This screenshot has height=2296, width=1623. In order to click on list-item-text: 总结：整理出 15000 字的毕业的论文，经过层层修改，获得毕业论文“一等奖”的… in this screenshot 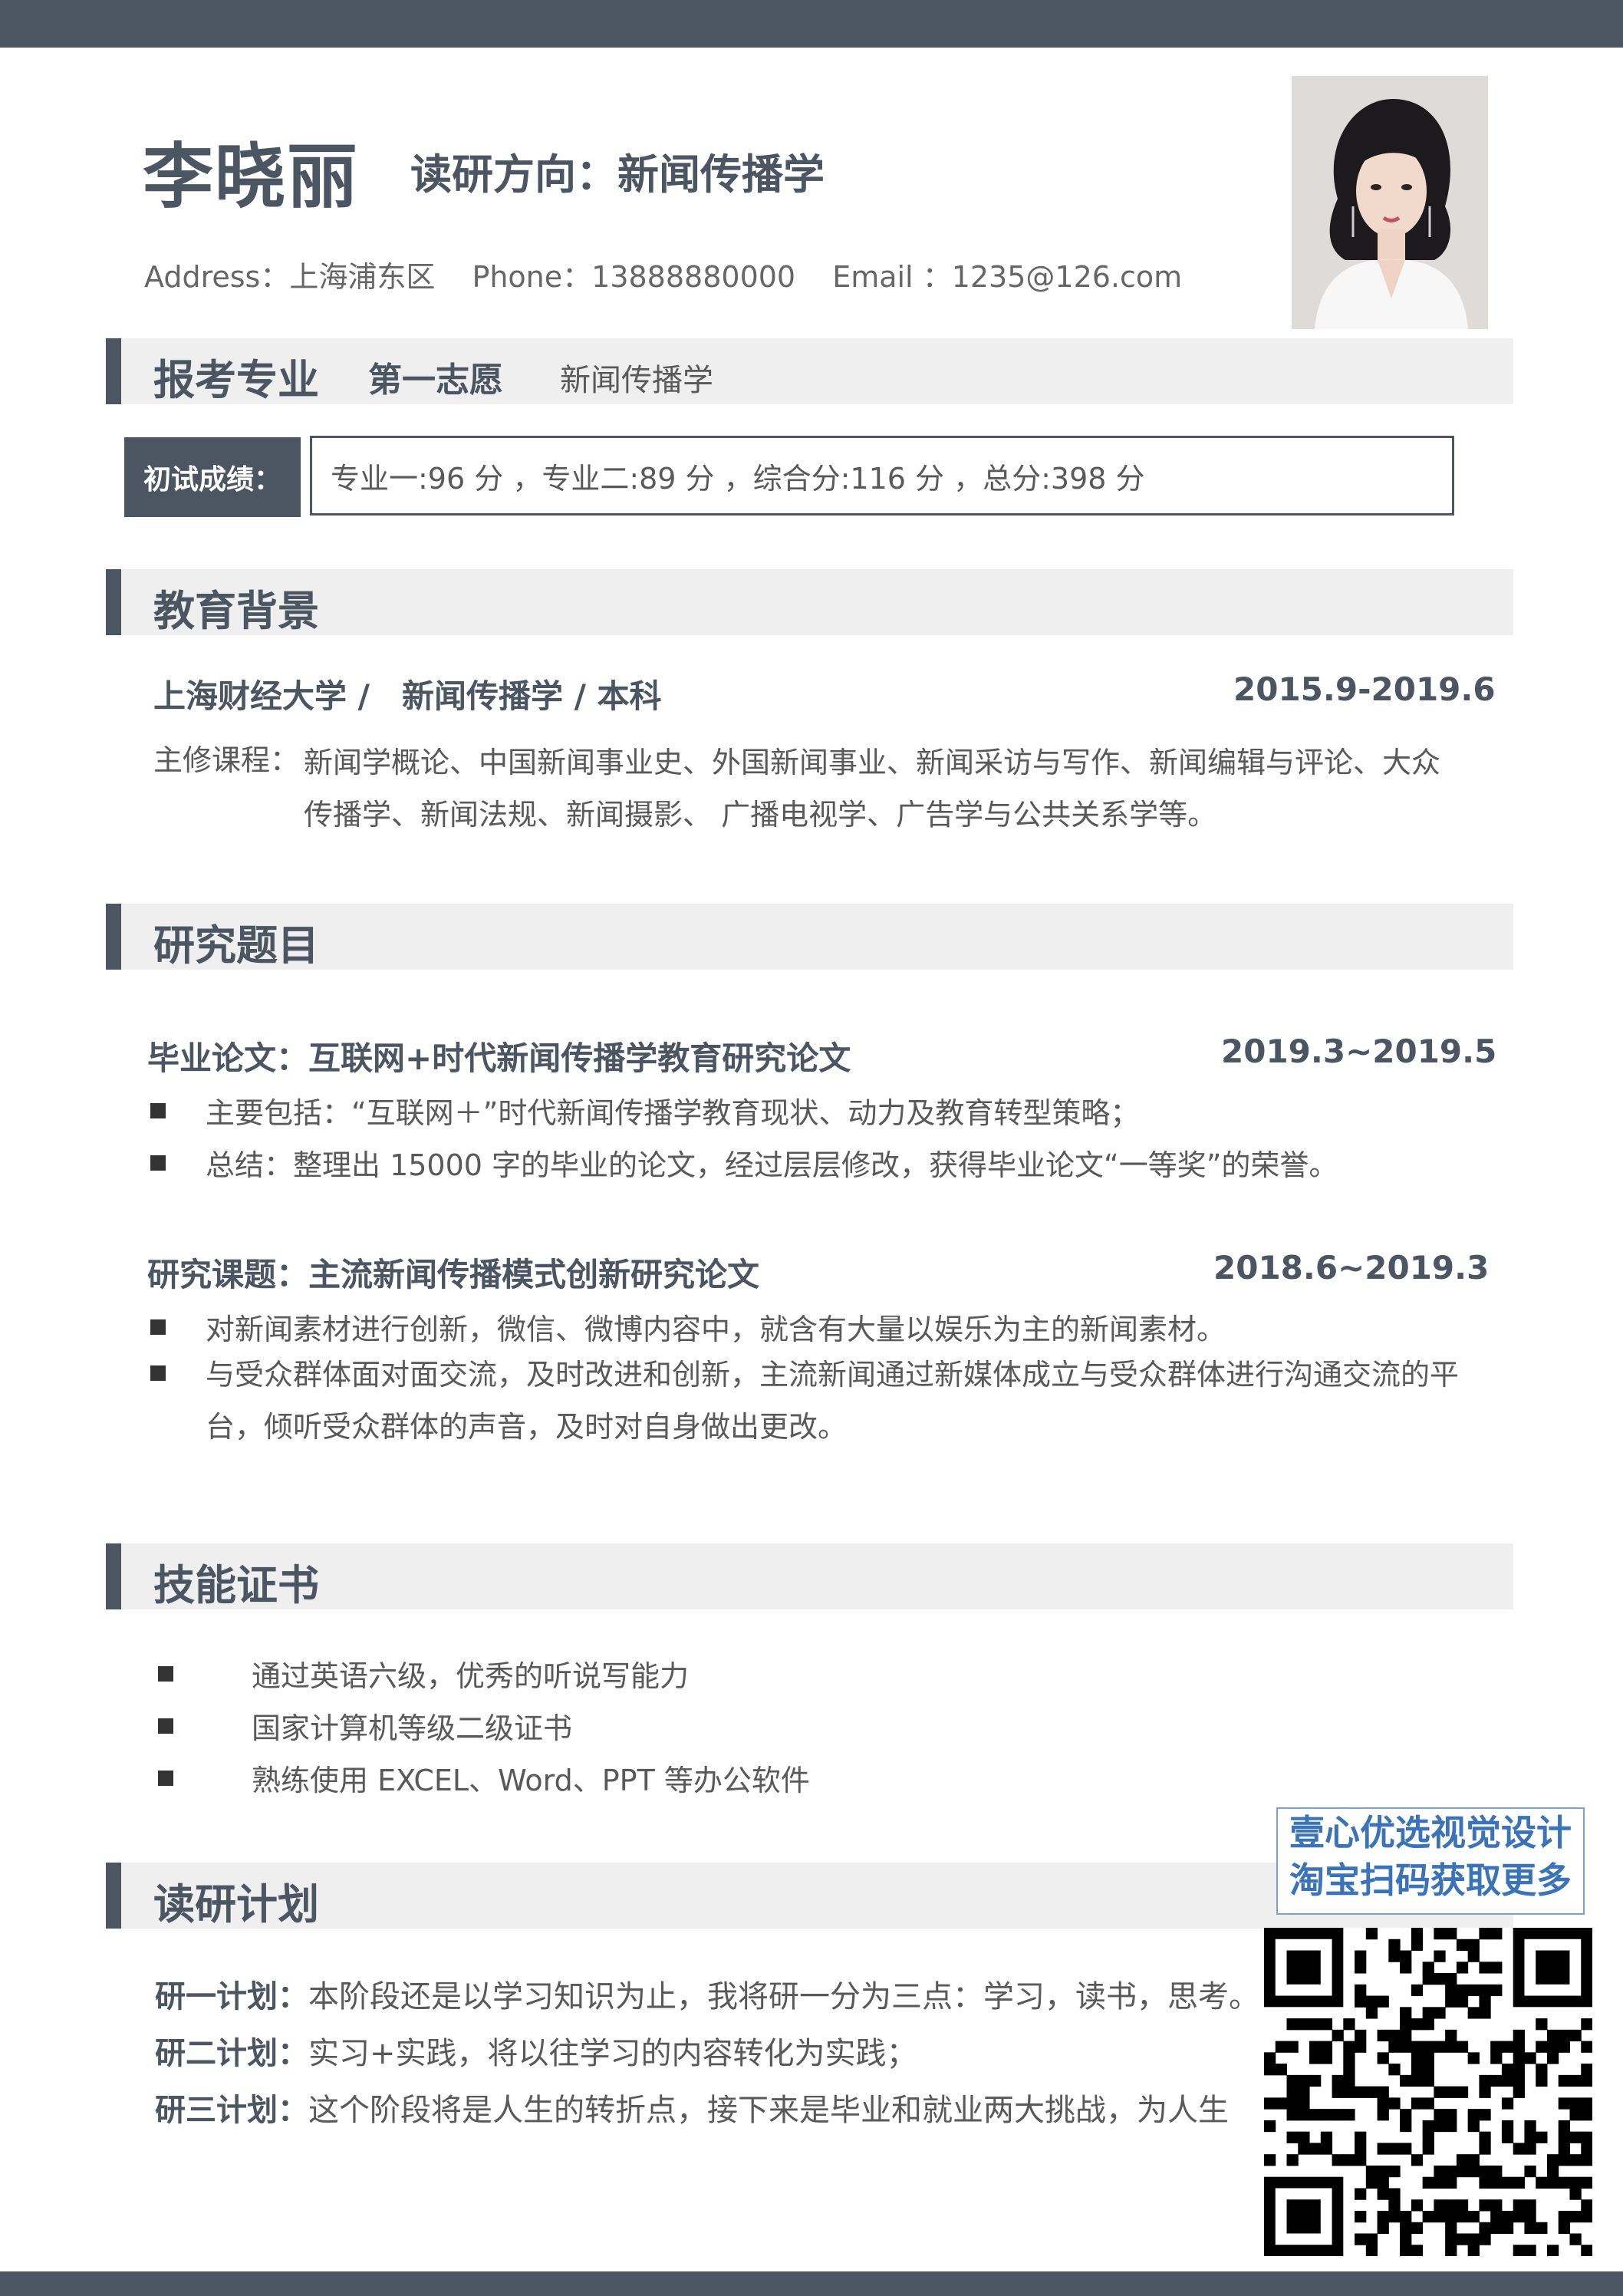, I will do `click(772, 1165)`.